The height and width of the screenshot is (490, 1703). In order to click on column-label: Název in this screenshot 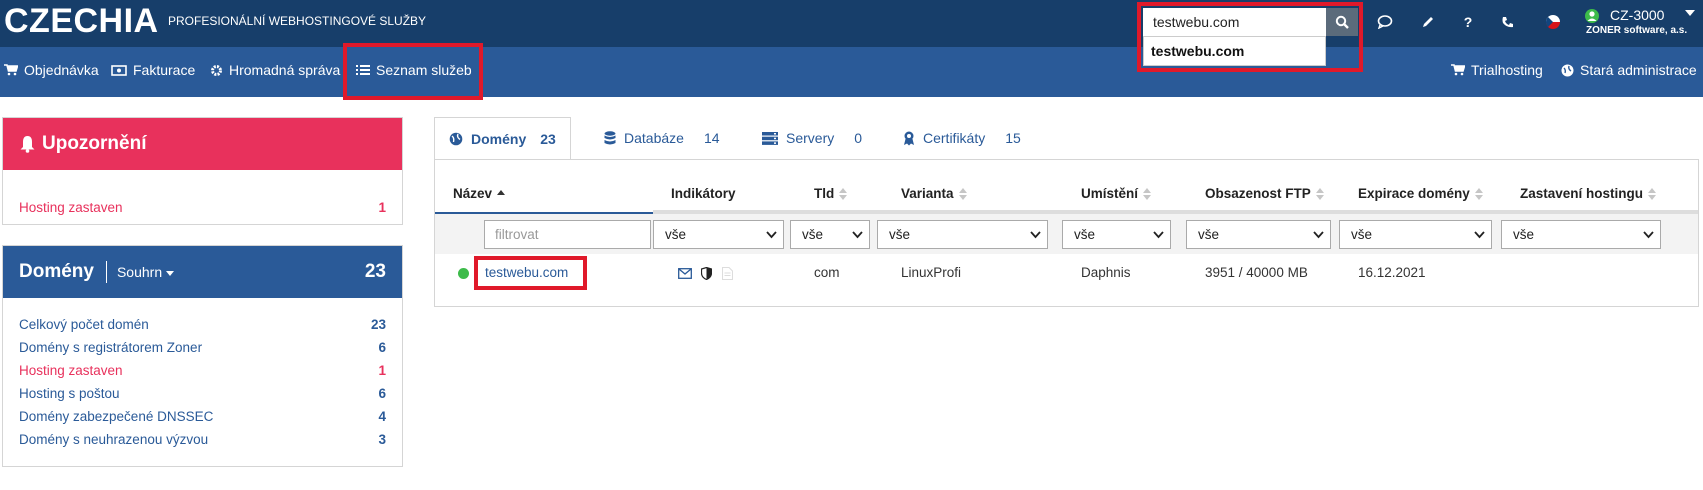, I will do `click(473, 193)`.